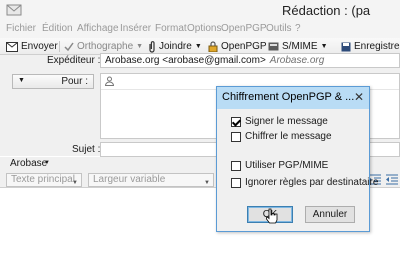 Image resolution: width=400 pixels, height=259 pixels. I want to click on attach-label: Joindre, so click(175, 46).